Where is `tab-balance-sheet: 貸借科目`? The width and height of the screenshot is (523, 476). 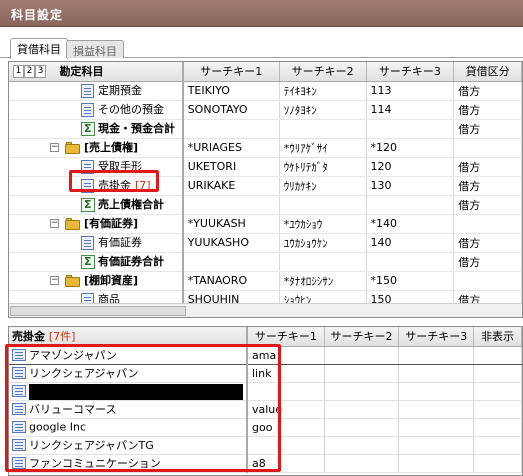 tab-balance-sheet: 貸借科目 is located at coordinates (39, 48).